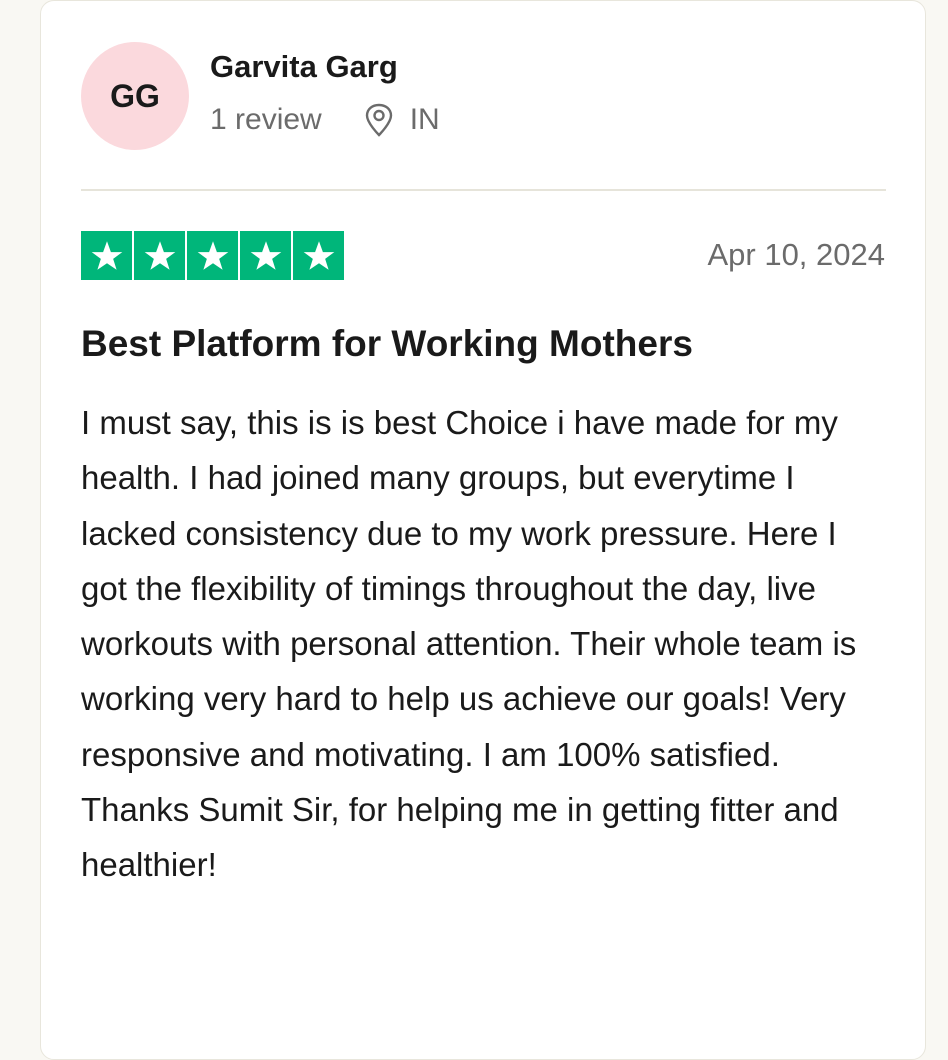 This screenshot has height=1060, width=948. Describe the element at coordinates (402, 120) in the screenshot. I see `reviewer-location: IN` at that location.